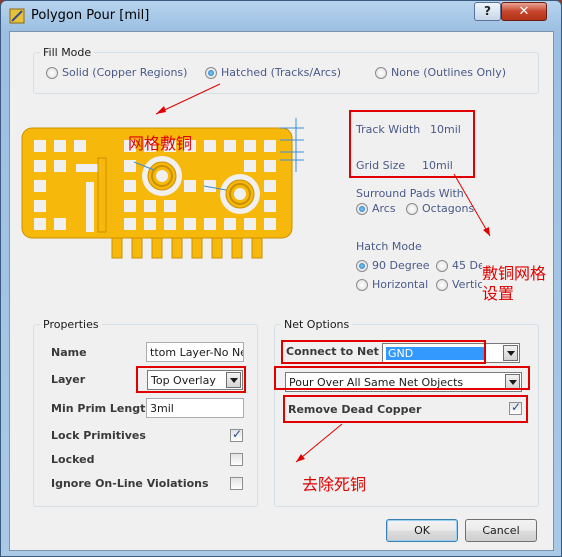  What do you see at coordinates (402, 378) in the screenshot?
I see `annotation-box-pour-over` at bounding box center [402, 378].